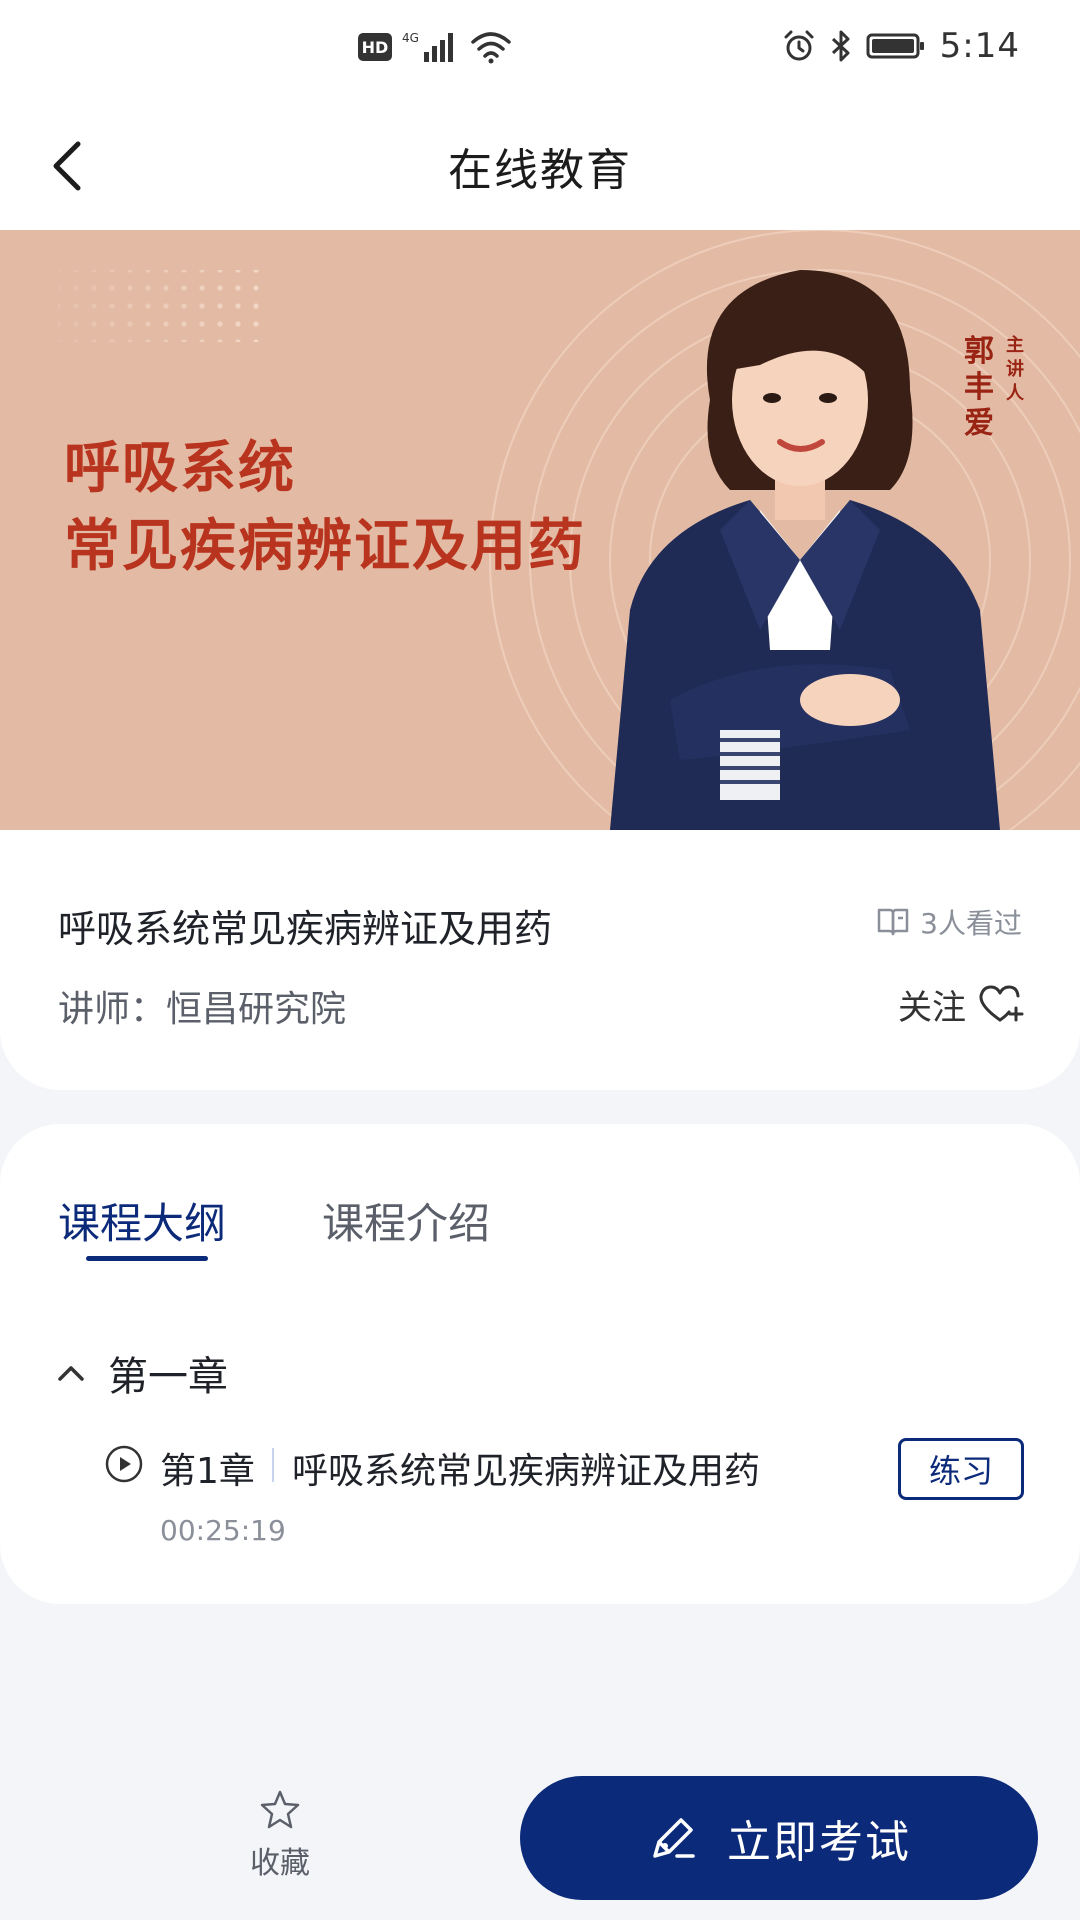 This screenshot has height=1920, width=1080. I want to click on course-title: 呼吸系统常见疾病辨证及用药, so click(305, 929).